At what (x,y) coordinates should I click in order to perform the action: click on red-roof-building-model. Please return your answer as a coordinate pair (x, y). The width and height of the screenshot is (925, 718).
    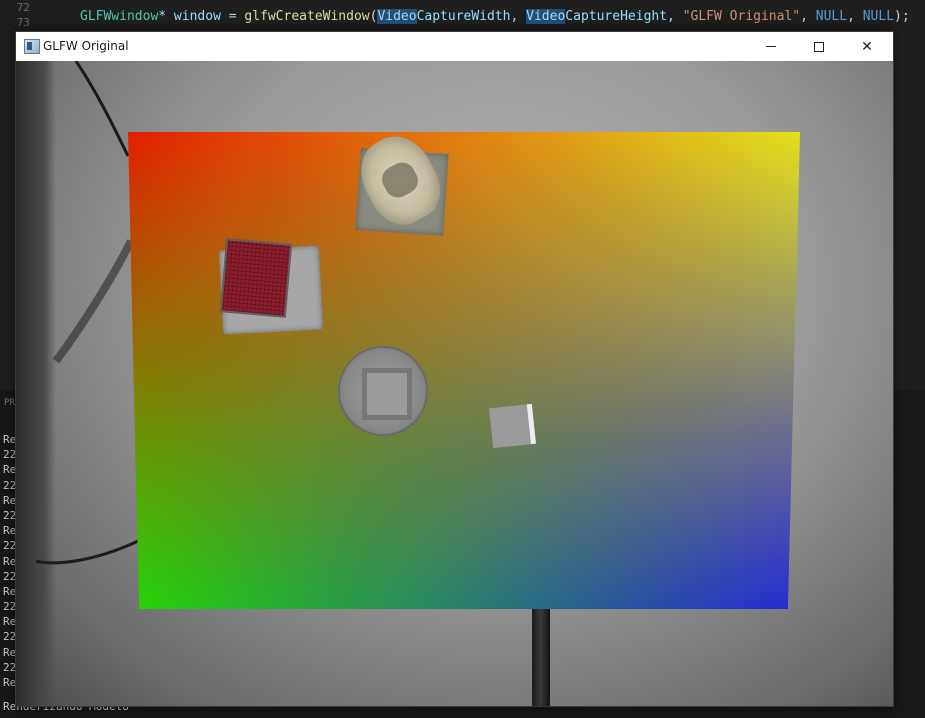
    Looking at the image, I should click on (256, 278).